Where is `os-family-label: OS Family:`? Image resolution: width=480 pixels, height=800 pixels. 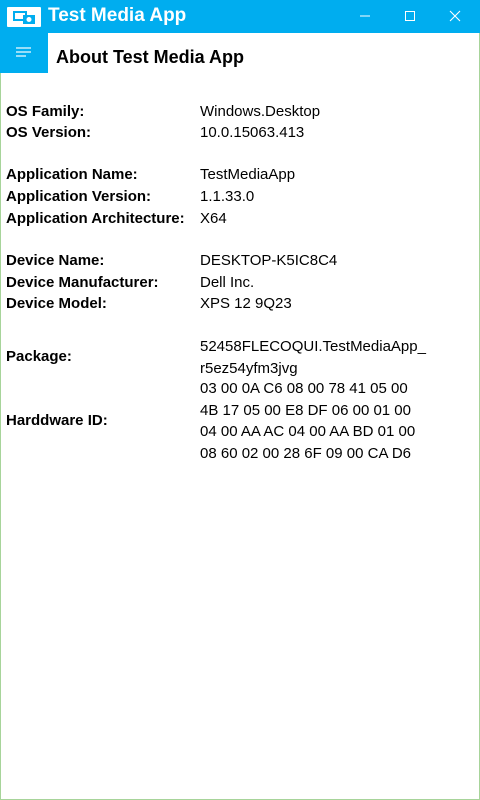 os-family-label: OS Family: is located at coordinates (45, 111).